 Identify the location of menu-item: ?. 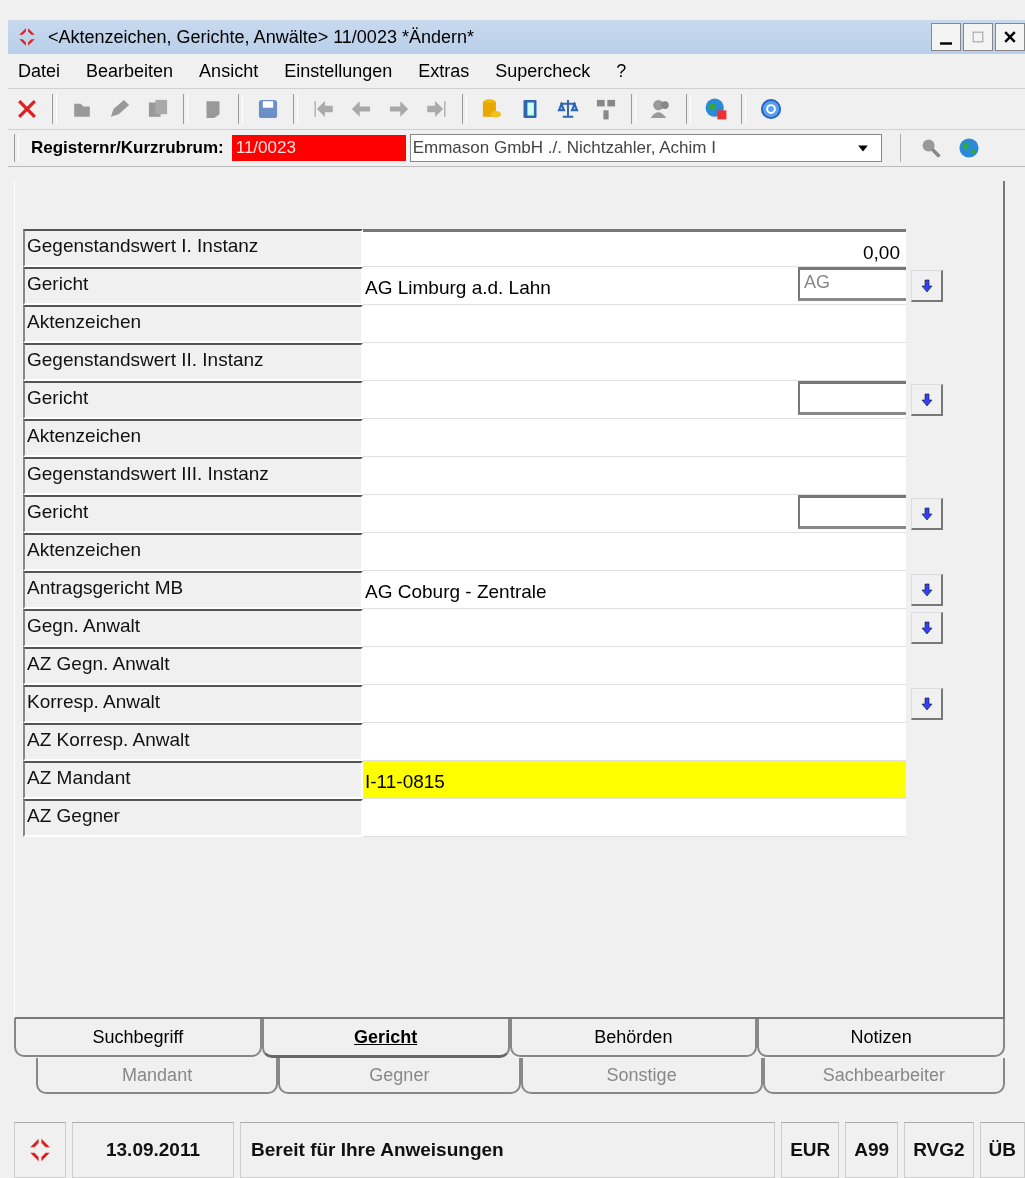
(621, 71).